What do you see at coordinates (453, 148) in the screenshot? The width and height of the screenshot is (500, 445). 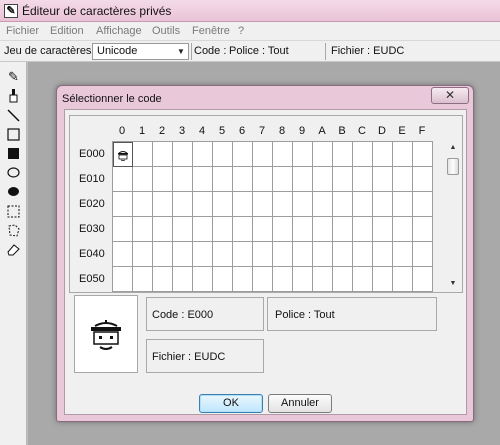 I see `scroll-up-icon: ▲` at bounding box center [453, 148].